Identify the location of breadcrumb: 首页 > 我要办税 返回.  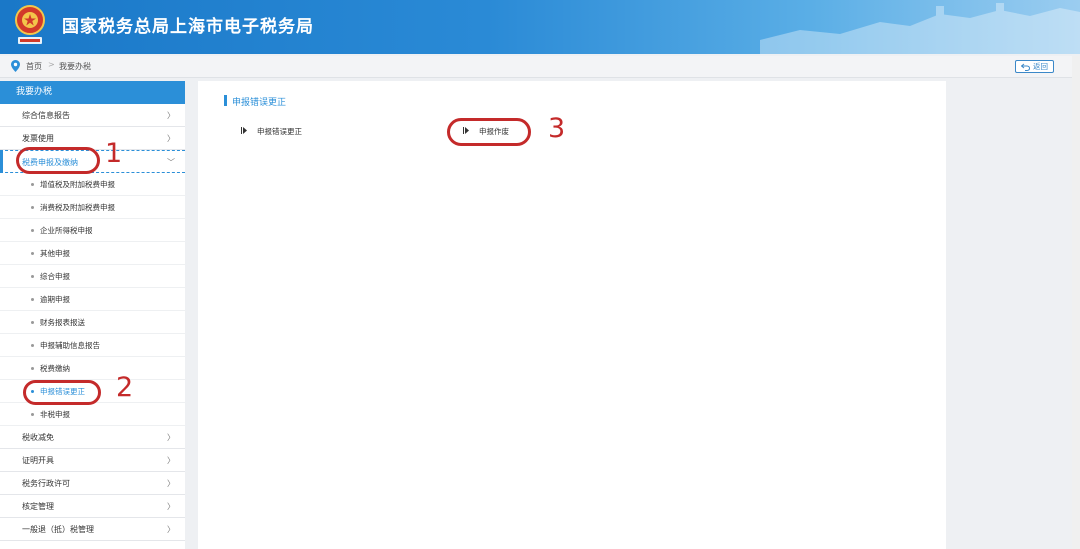
(540, 67).